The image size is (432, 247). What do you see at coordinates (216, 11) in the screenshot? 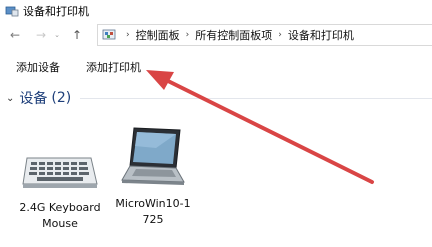
I see `title-bar: 设备和打印机` at bounding box center [216, 11].